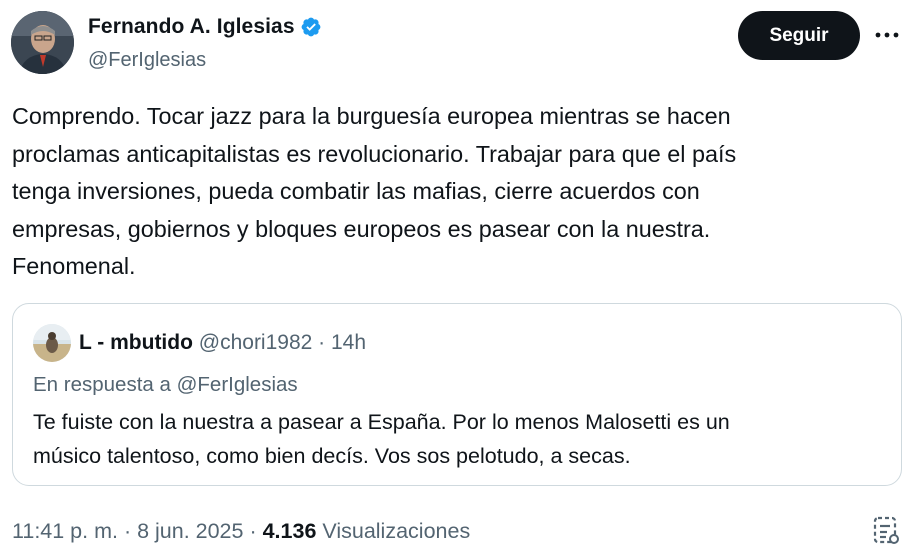 This screenshot has width=912, height=559. Describe the element at coordinates (42, 42) in the screenshot. I see `author-avatar` at that location.